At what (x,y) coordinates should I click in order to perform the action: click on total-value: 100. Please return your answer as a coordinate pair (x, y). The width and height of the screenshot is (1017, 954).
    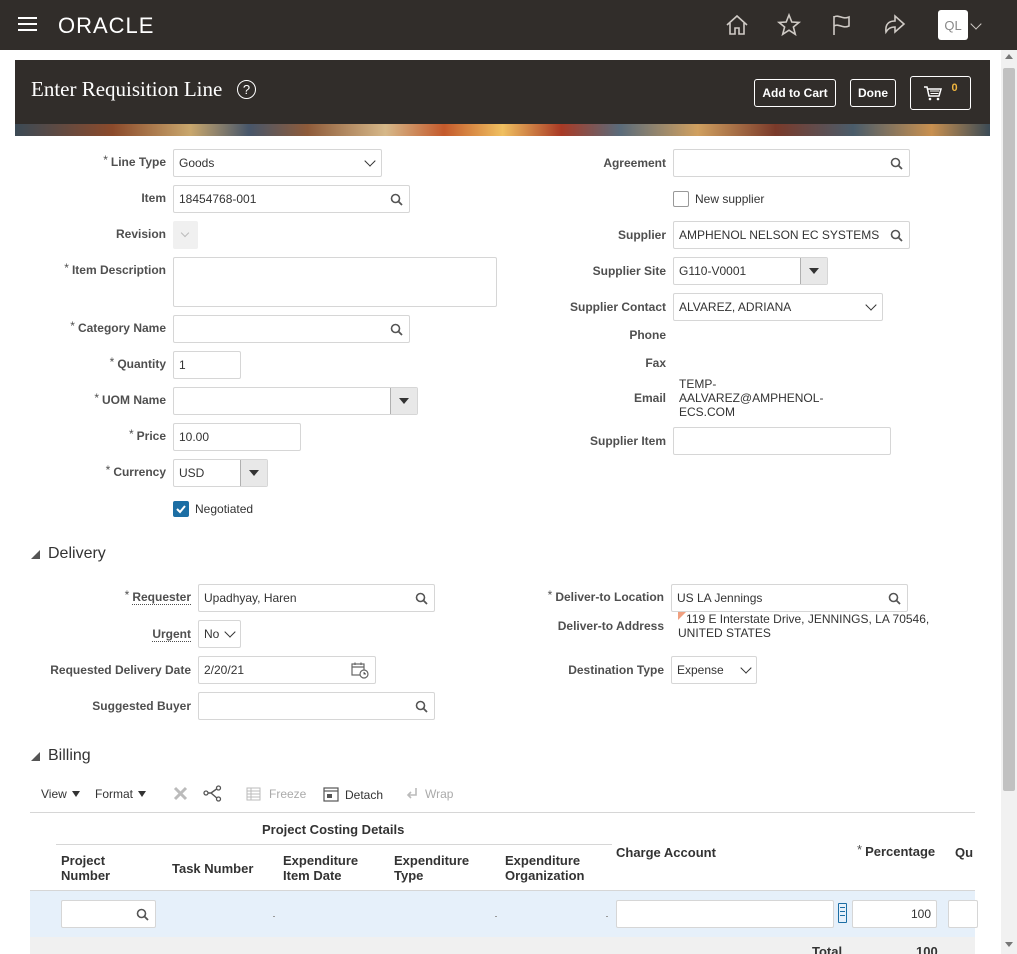
    Looking at the image, I should click on (927, 949).